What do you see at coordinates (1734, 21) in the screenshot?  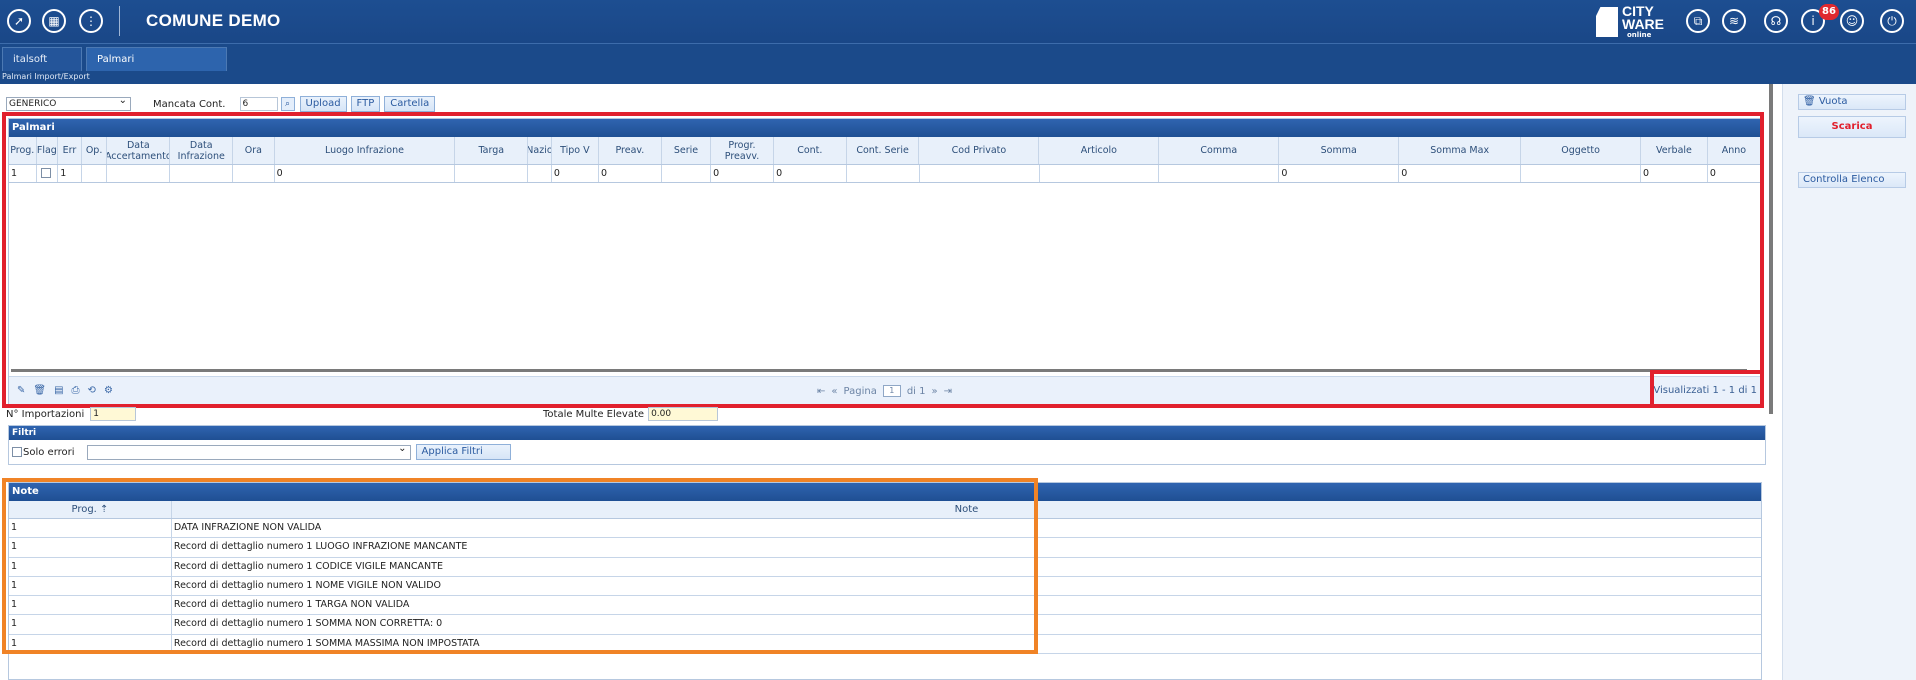 I see `layers-icon: ≋` at bounding box center [1734, 21].